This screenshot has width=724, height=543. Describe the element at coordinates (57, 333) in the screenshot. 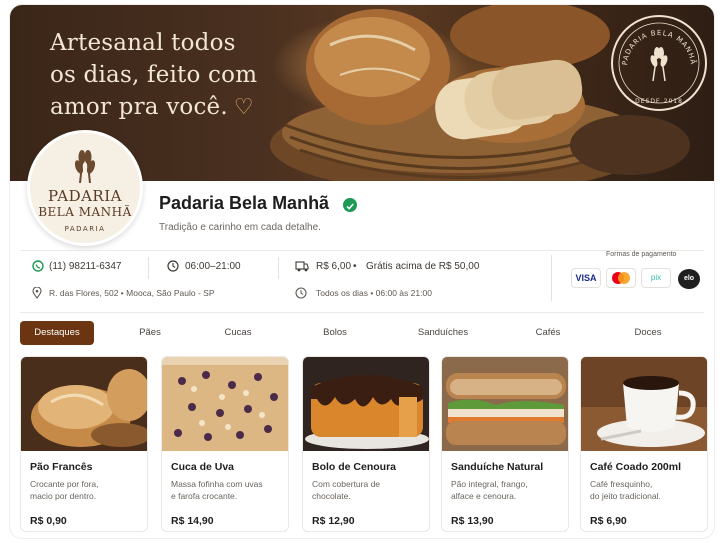

I see `tab-destaques: Destaques` at that location.